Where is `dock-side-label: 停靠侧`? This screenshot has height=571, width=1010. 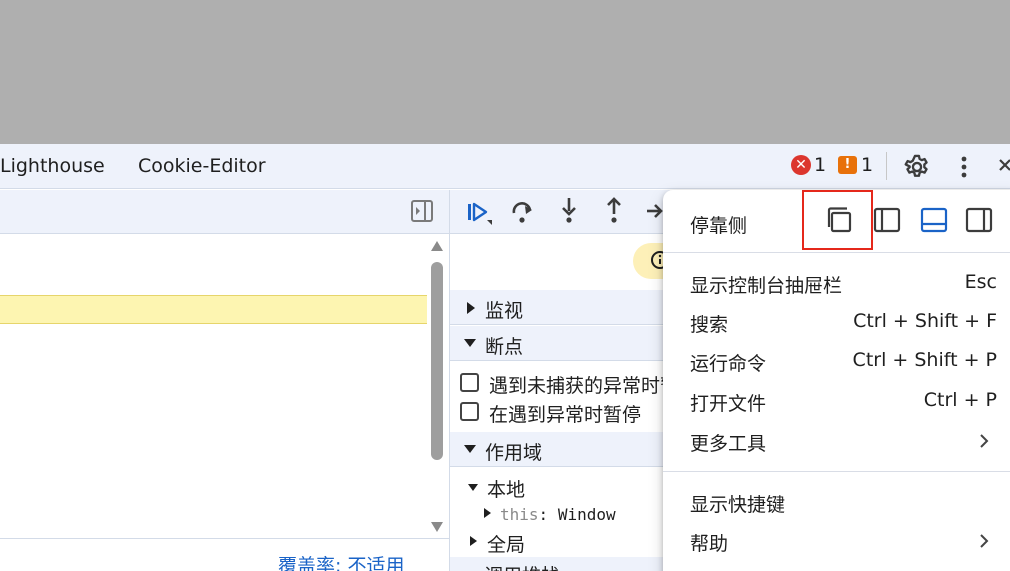 dock-side-label: 停靠侧 is located at coordinates (719, 226).